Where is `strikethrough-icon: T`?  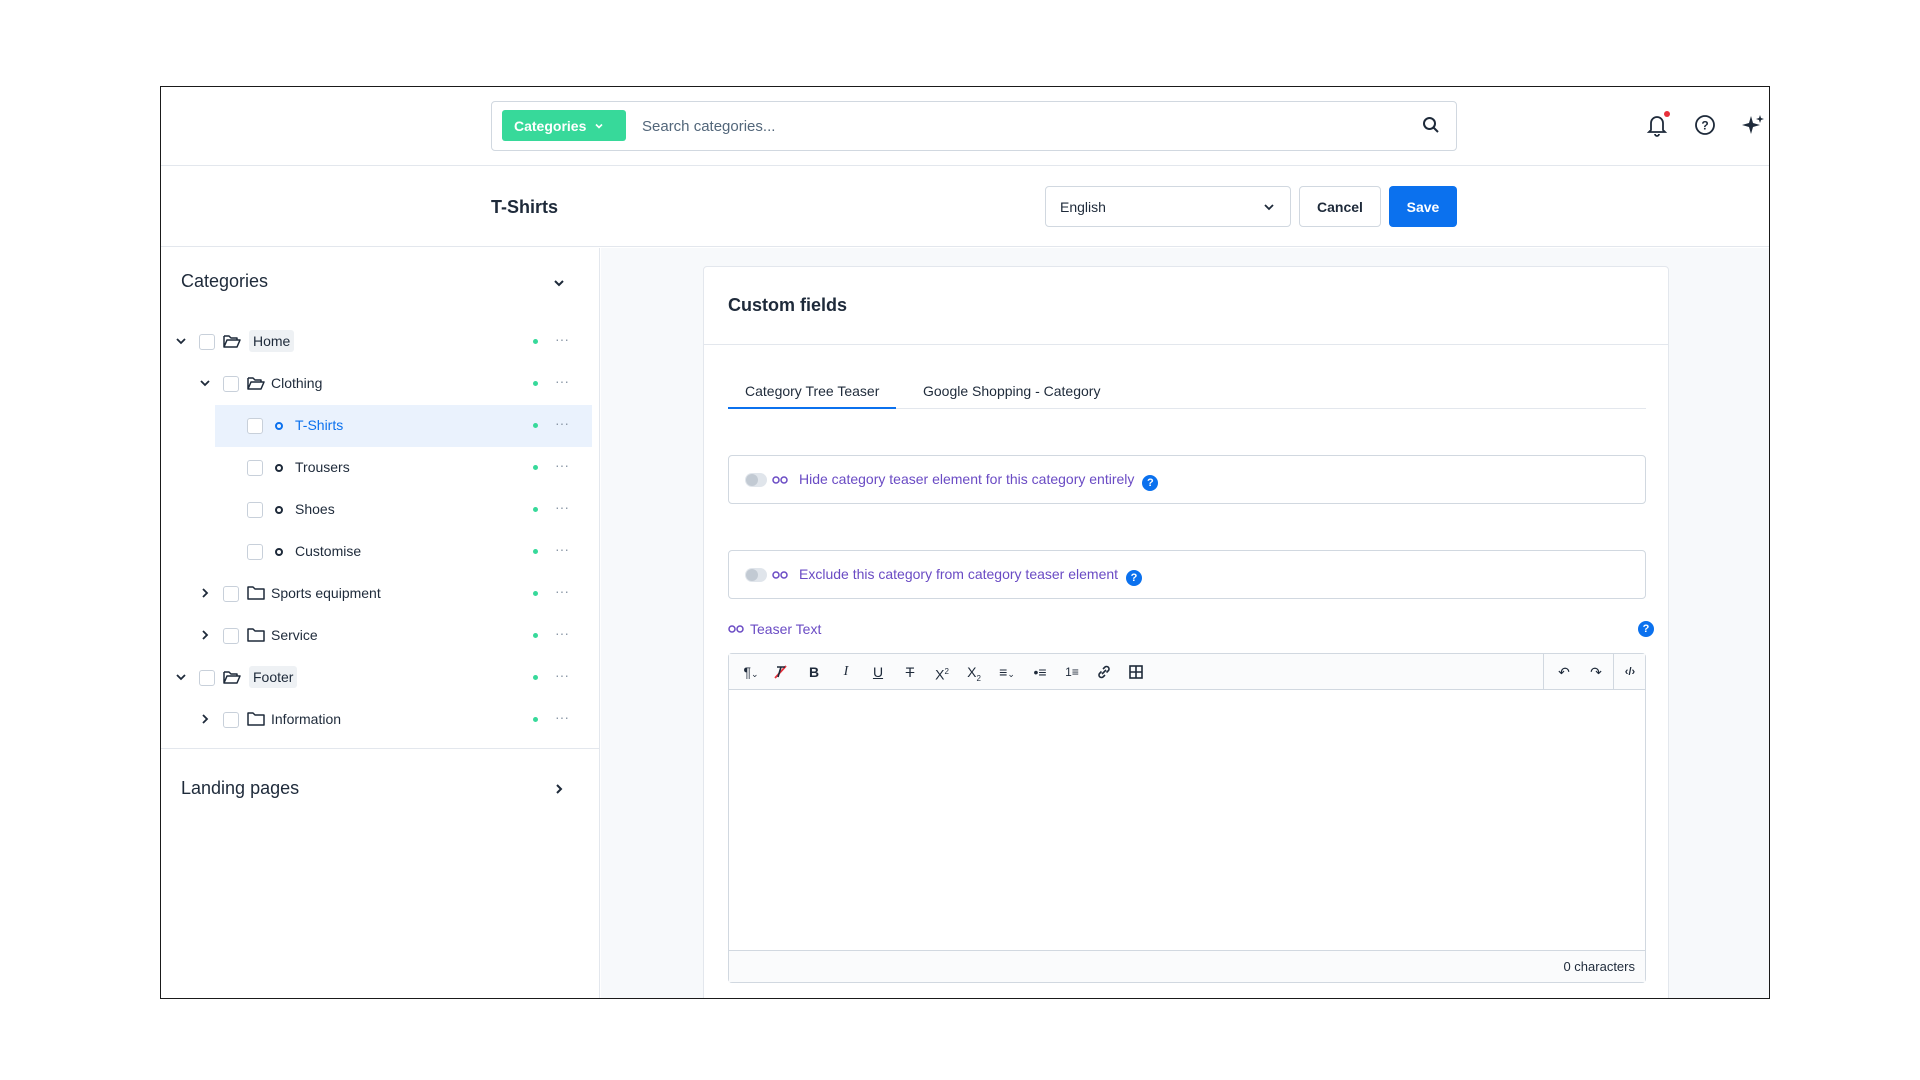 strikethrough-icon: T is located at coordinates (910, 672).